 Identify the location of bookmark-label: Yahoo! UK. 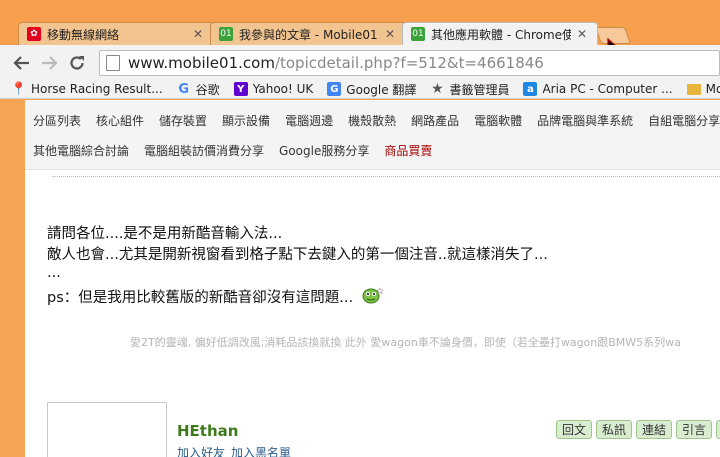
(283, 89).